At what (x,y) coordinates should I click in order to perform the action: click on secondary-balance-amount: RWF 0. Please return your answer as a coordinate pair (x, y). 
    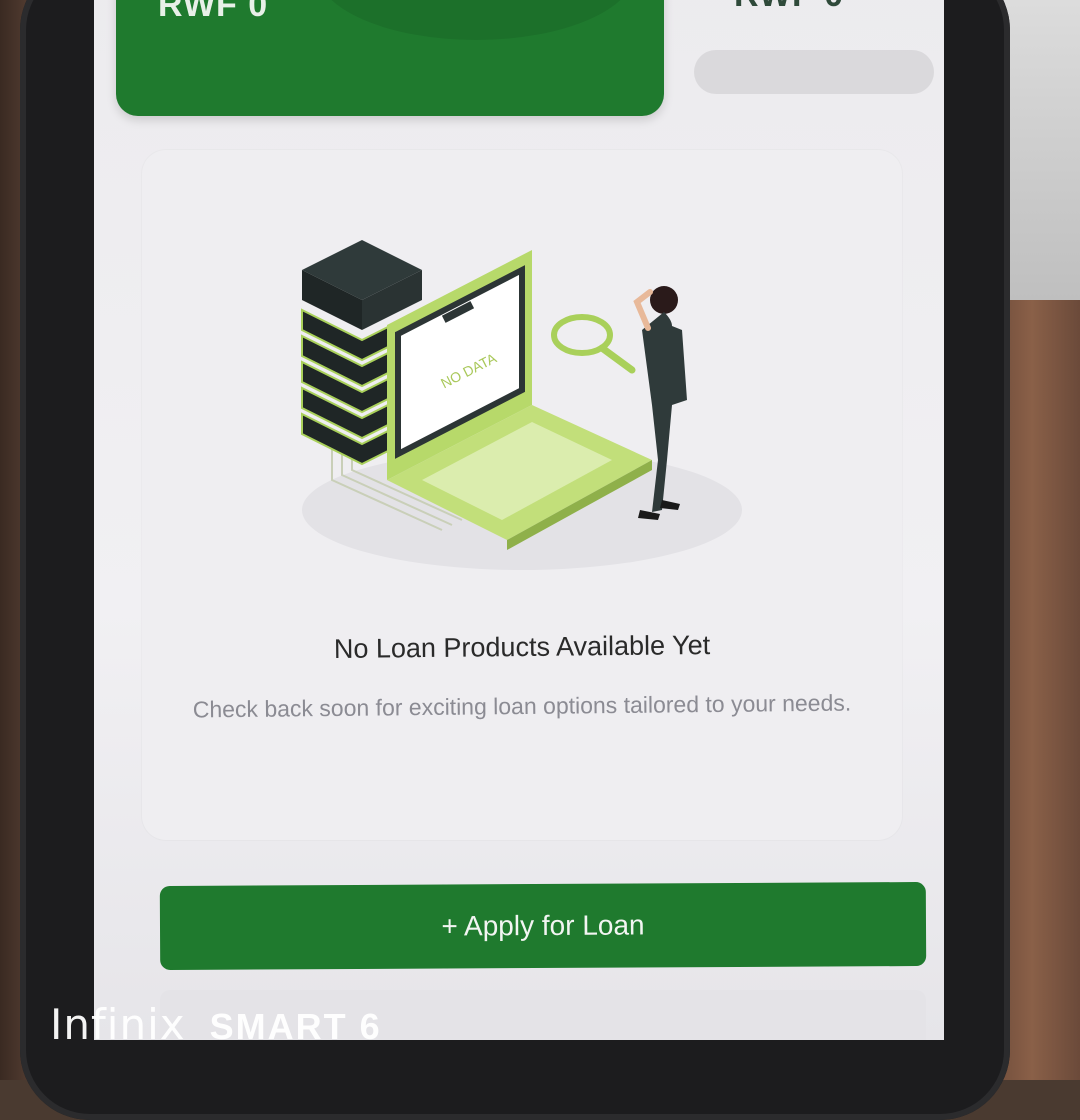
    Looking at the image, I should click on (789, 7).